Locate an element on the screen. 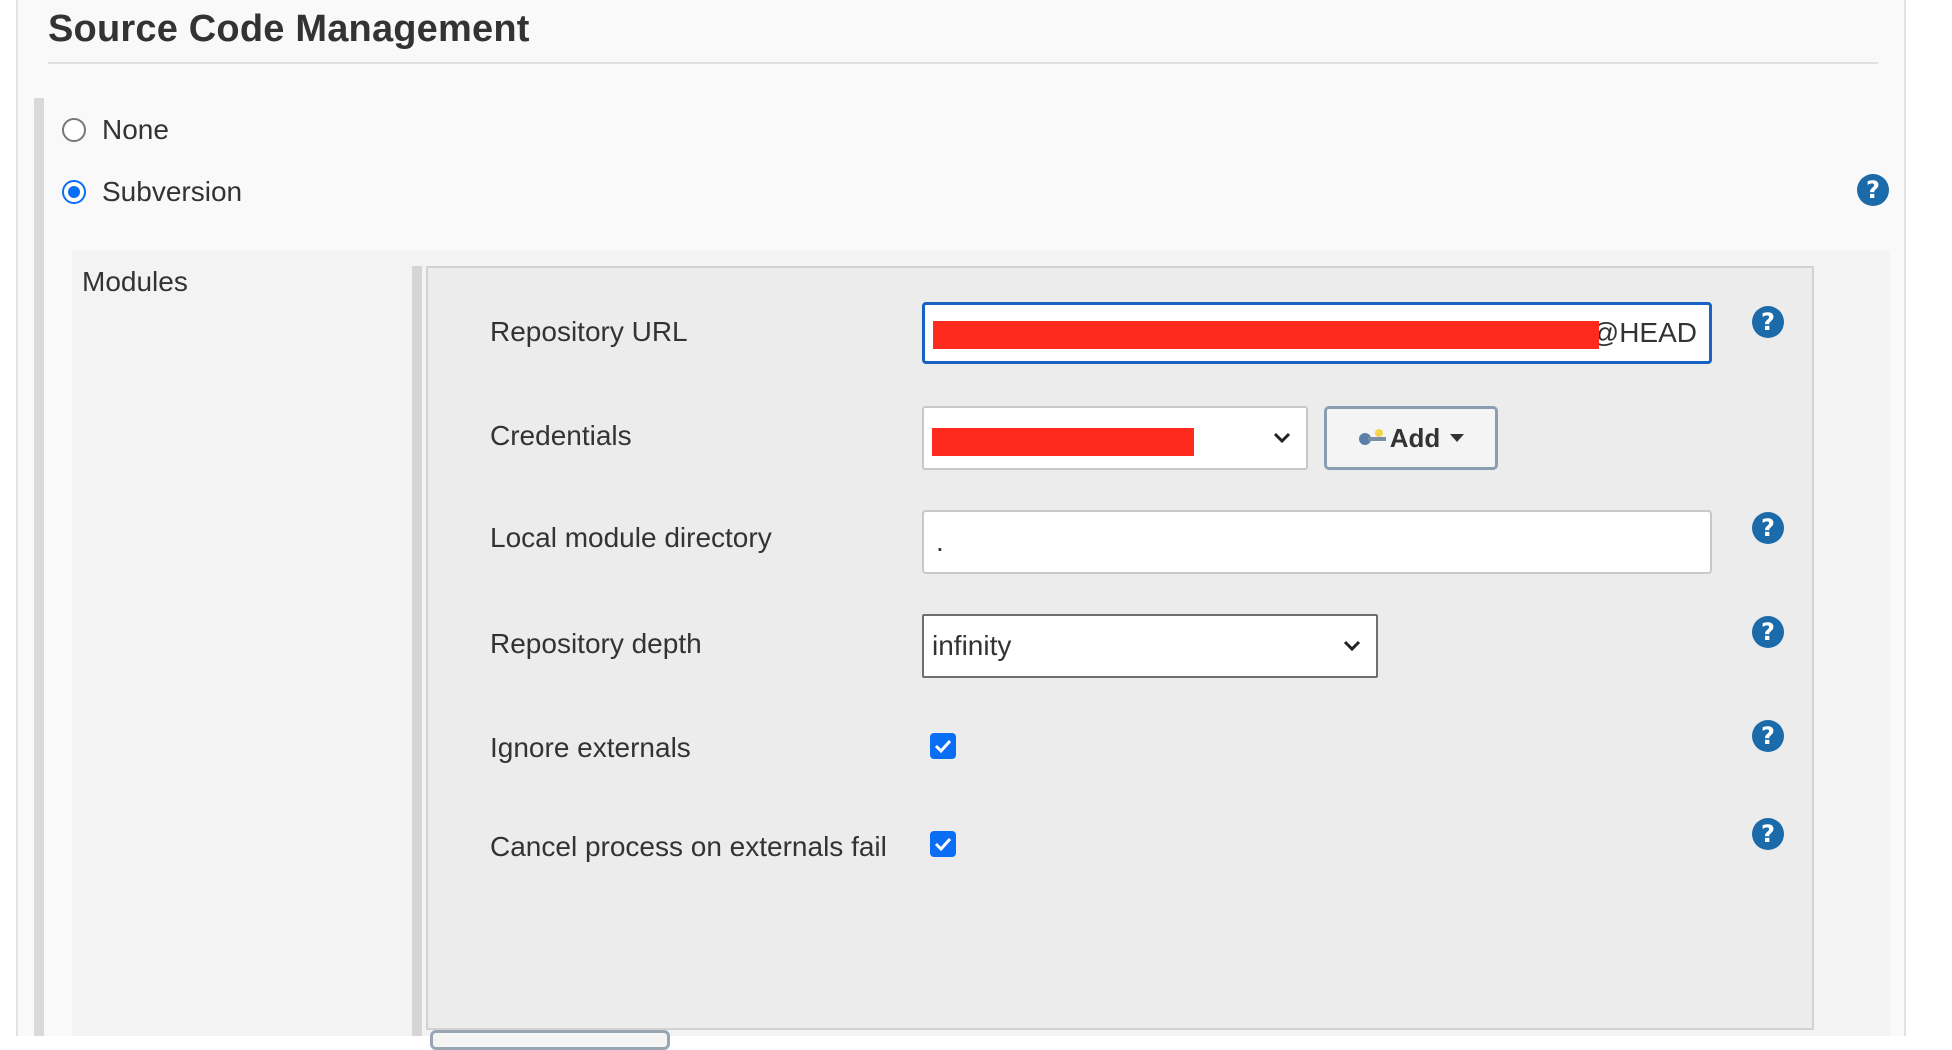 The width and height of the screenshot is (1952, 1050). credentials-label: Credentials is located at coordinates (561, 435).